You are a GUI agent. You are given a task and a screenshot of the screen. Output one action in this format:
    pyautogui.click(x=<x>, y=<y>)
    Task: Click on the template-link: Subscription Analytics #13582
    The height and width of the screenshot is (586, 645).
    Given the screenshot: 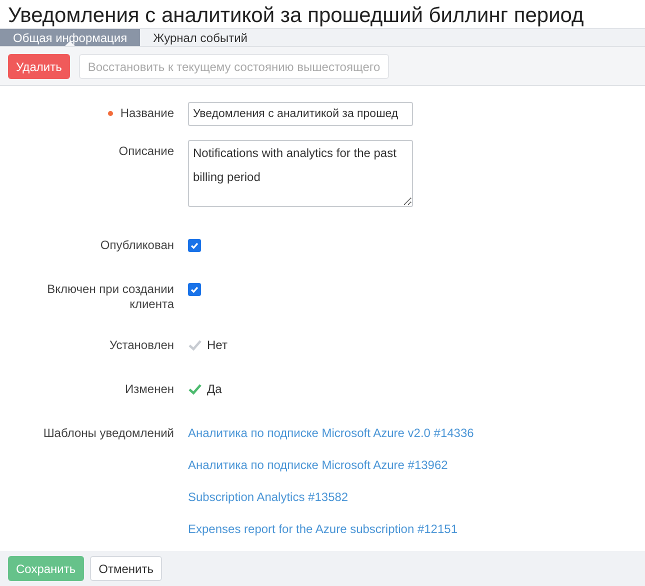 What is the action you would take?
    pyautogui.click(x=268, y=497)
    